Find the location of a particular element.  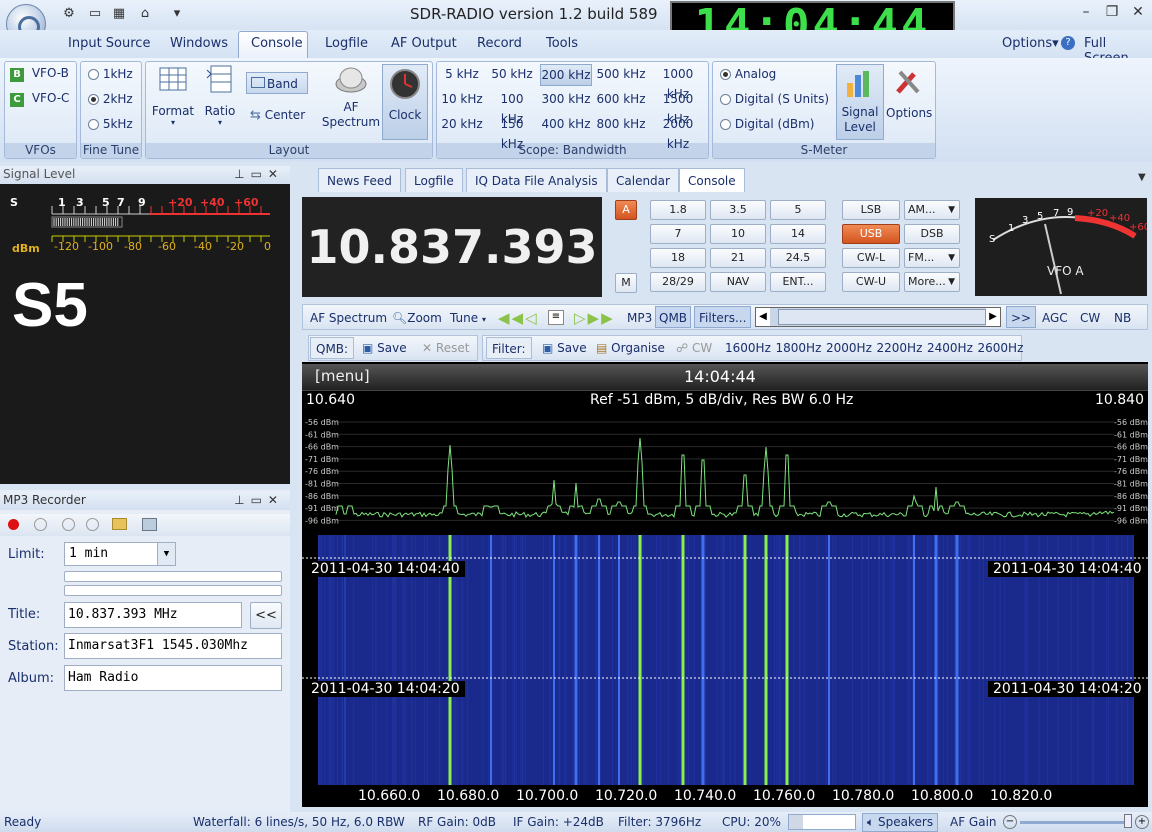

qat-dropdown-icon: ▾ is located at coordinates (177, 14).